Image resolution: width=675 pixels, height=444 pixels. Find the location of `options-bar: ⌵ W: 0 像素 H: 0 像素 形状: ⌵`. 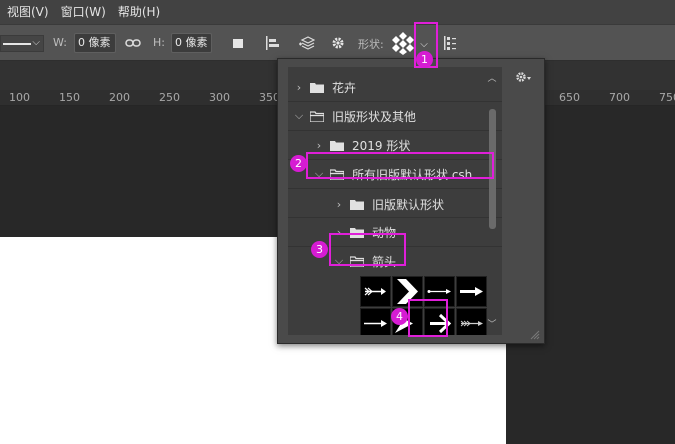

options-bar: ⌵ W: 0 像素 H: 0 像素 形状: ⌵ is located at coordinates (337, 42).